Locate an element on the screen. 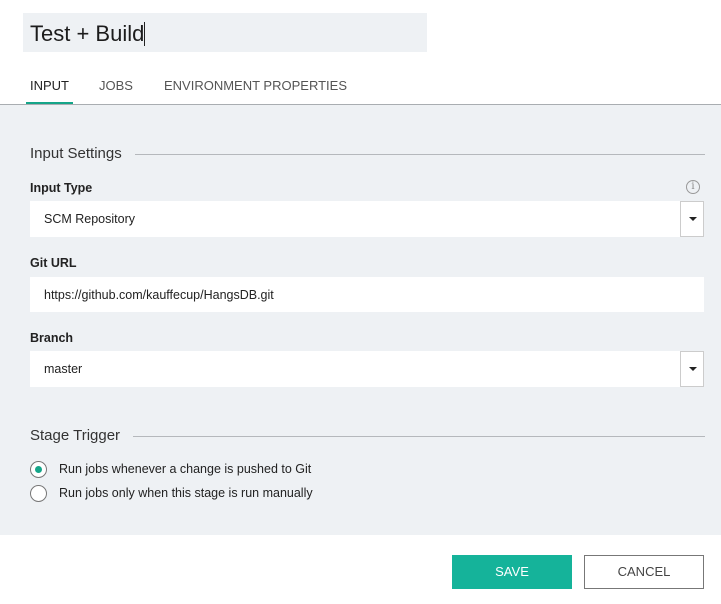  stage-name-input: Test + Build is located at coordinates (225, 32).